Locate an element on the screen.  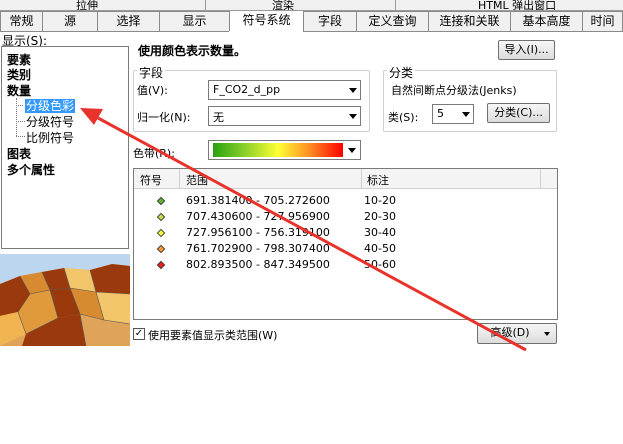
column-label: 标注 is located at coordinates (378, 180).